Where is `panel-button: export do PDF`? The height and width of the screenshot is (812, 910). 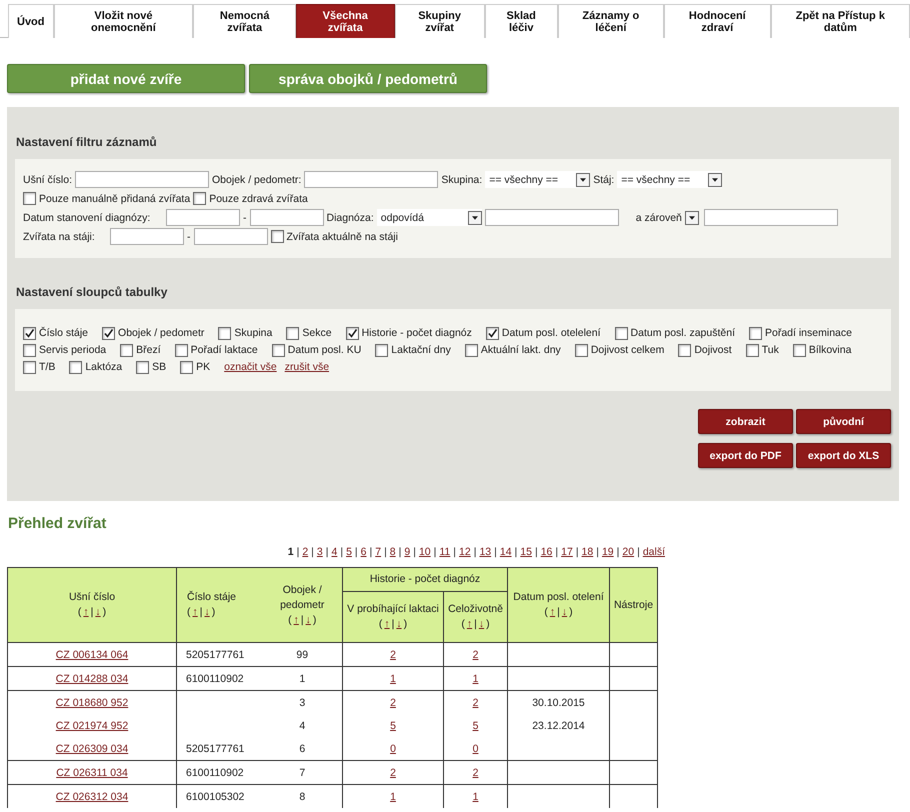
panel-button: export do PDF is located at coordinates (745, 455).